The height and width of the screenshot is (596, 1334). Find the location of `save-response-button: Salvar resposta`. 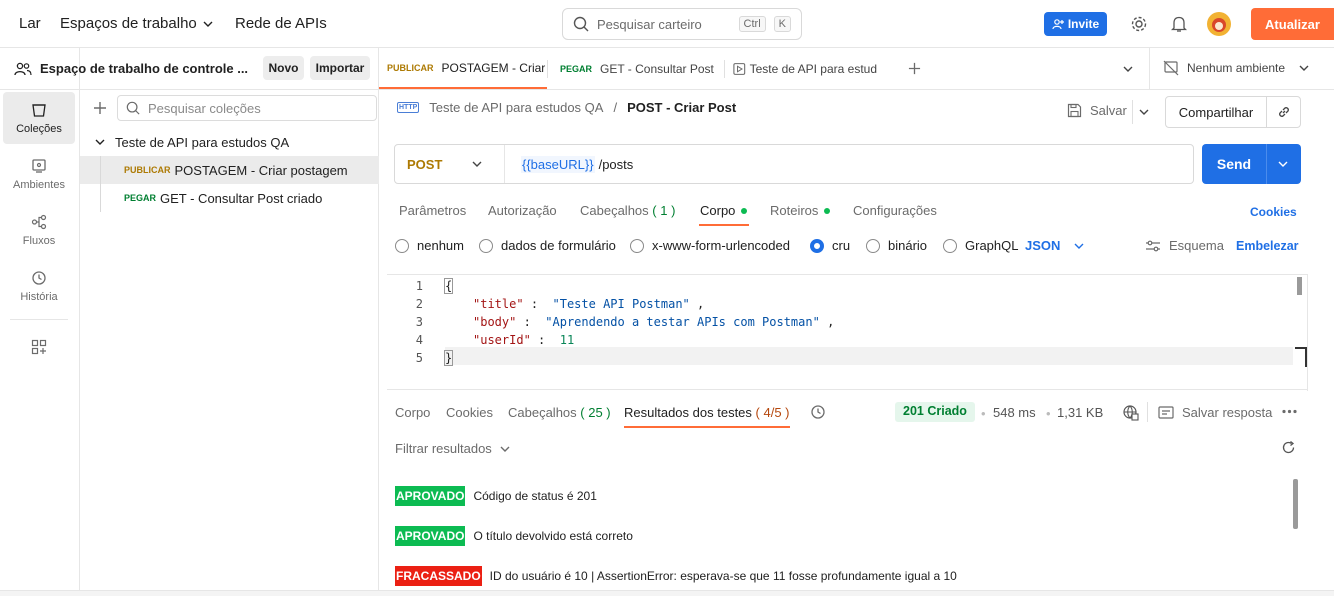

save-response-button: Salvar resposta is located at coordinates (1215, 412).